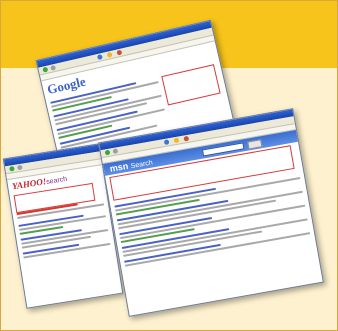  What do you see at coordinates (61, 214) in the screenshot?
I see `yahoo-results-page: YAHOO!search` at bounding box center [61, 214].